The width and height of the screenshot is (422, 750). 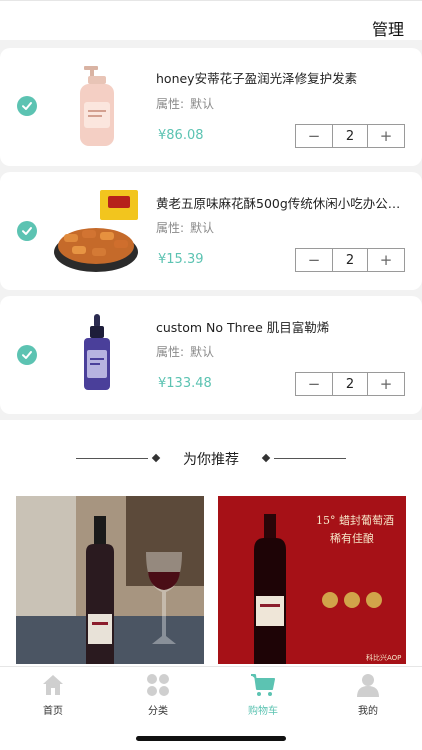 What do you see at coordinates (368, 685) in the screenshot?
I see `profile-icon` at bounding box center [368, 685].